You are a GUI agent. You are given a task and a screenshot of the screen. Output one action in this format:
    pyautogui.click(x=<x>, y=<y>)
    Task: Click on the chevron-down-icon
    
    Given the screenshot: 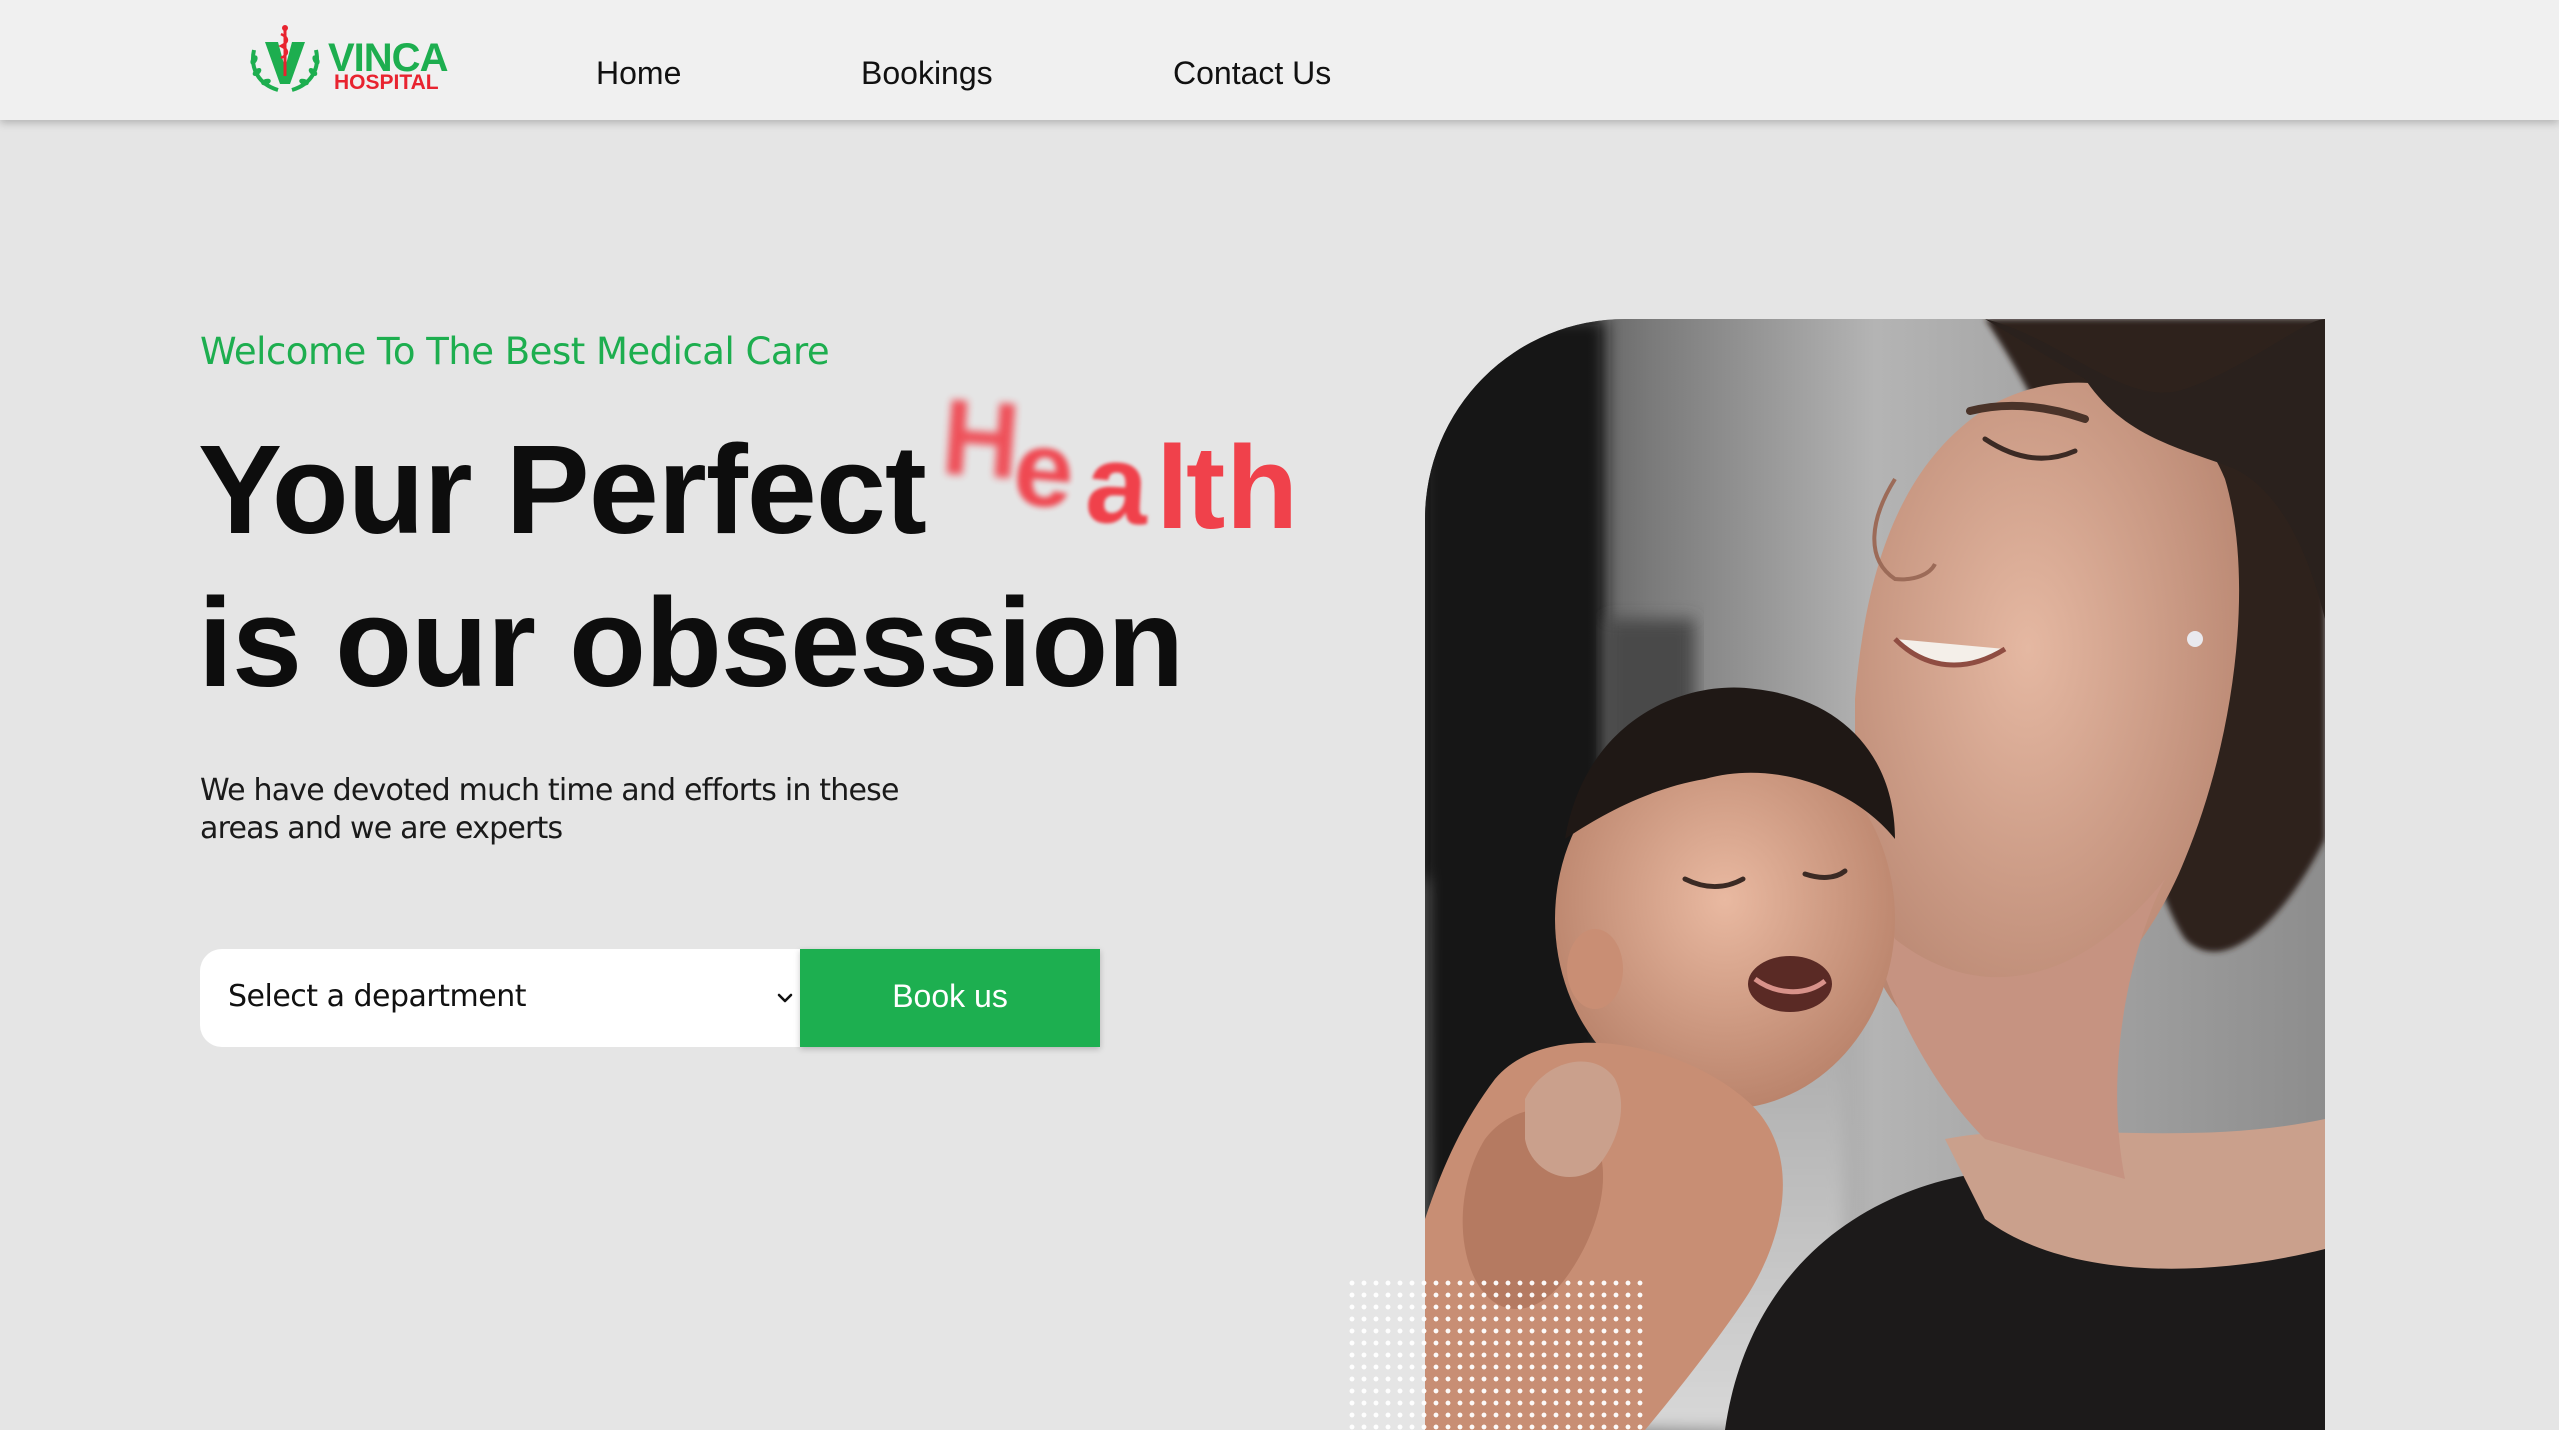 What is the action you would take?
    pyautogui.click(x=785, y=998)
    